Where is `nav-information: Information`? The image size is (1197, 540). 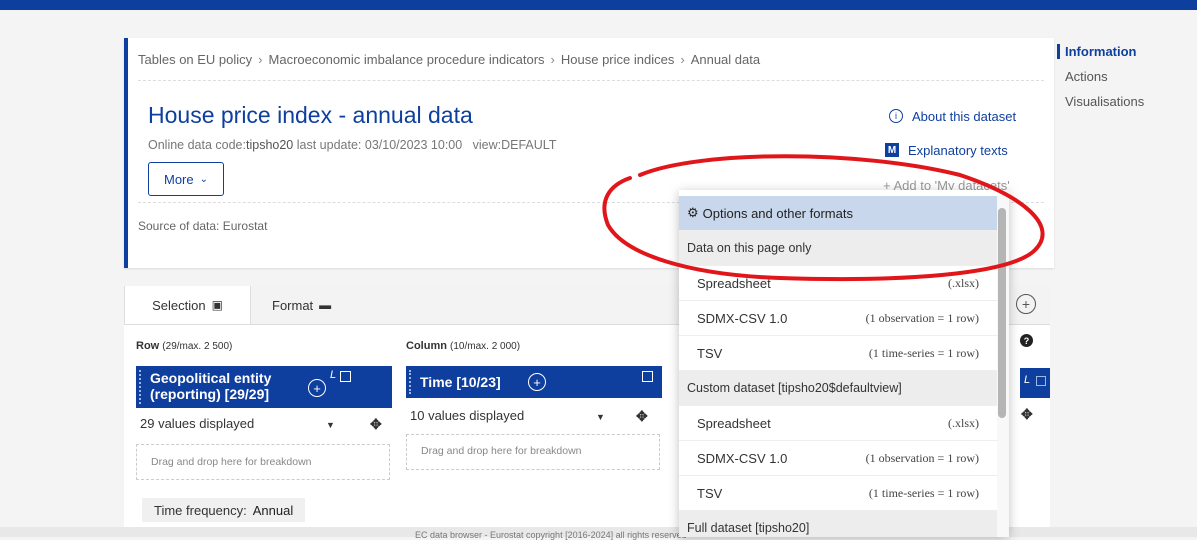 nav-information: Information is located at coordinates (1100, 51).